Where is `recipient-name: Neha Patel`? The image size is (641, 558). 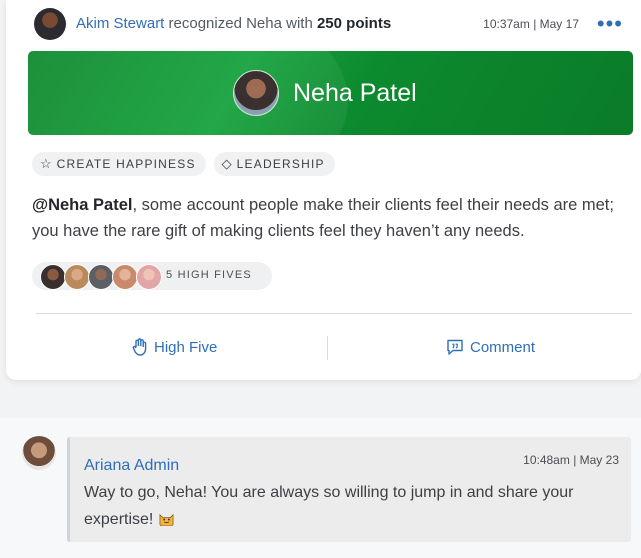 recipient-name: Neha Patel is located at coordinates (355, 93).